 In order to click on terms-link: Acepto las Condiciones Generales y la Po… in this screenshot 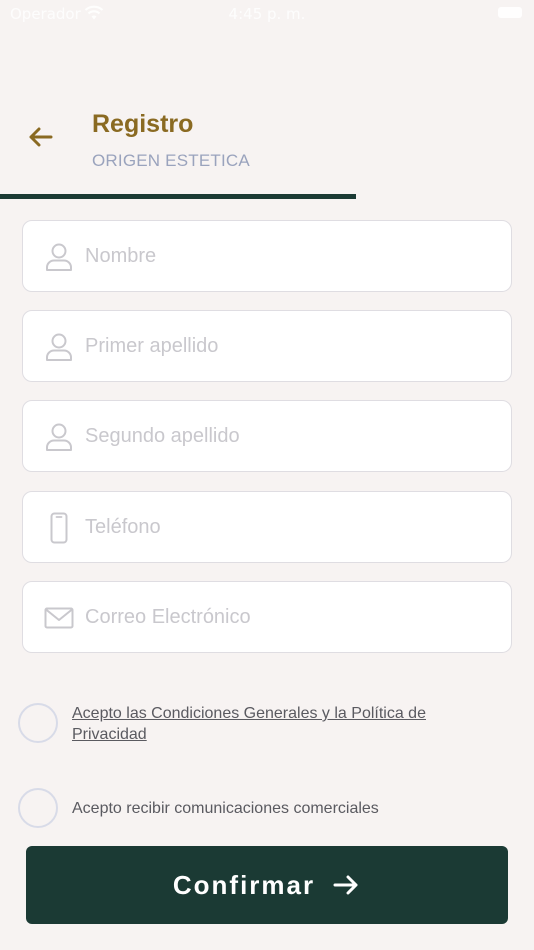, I will do `click(272, 724)`.